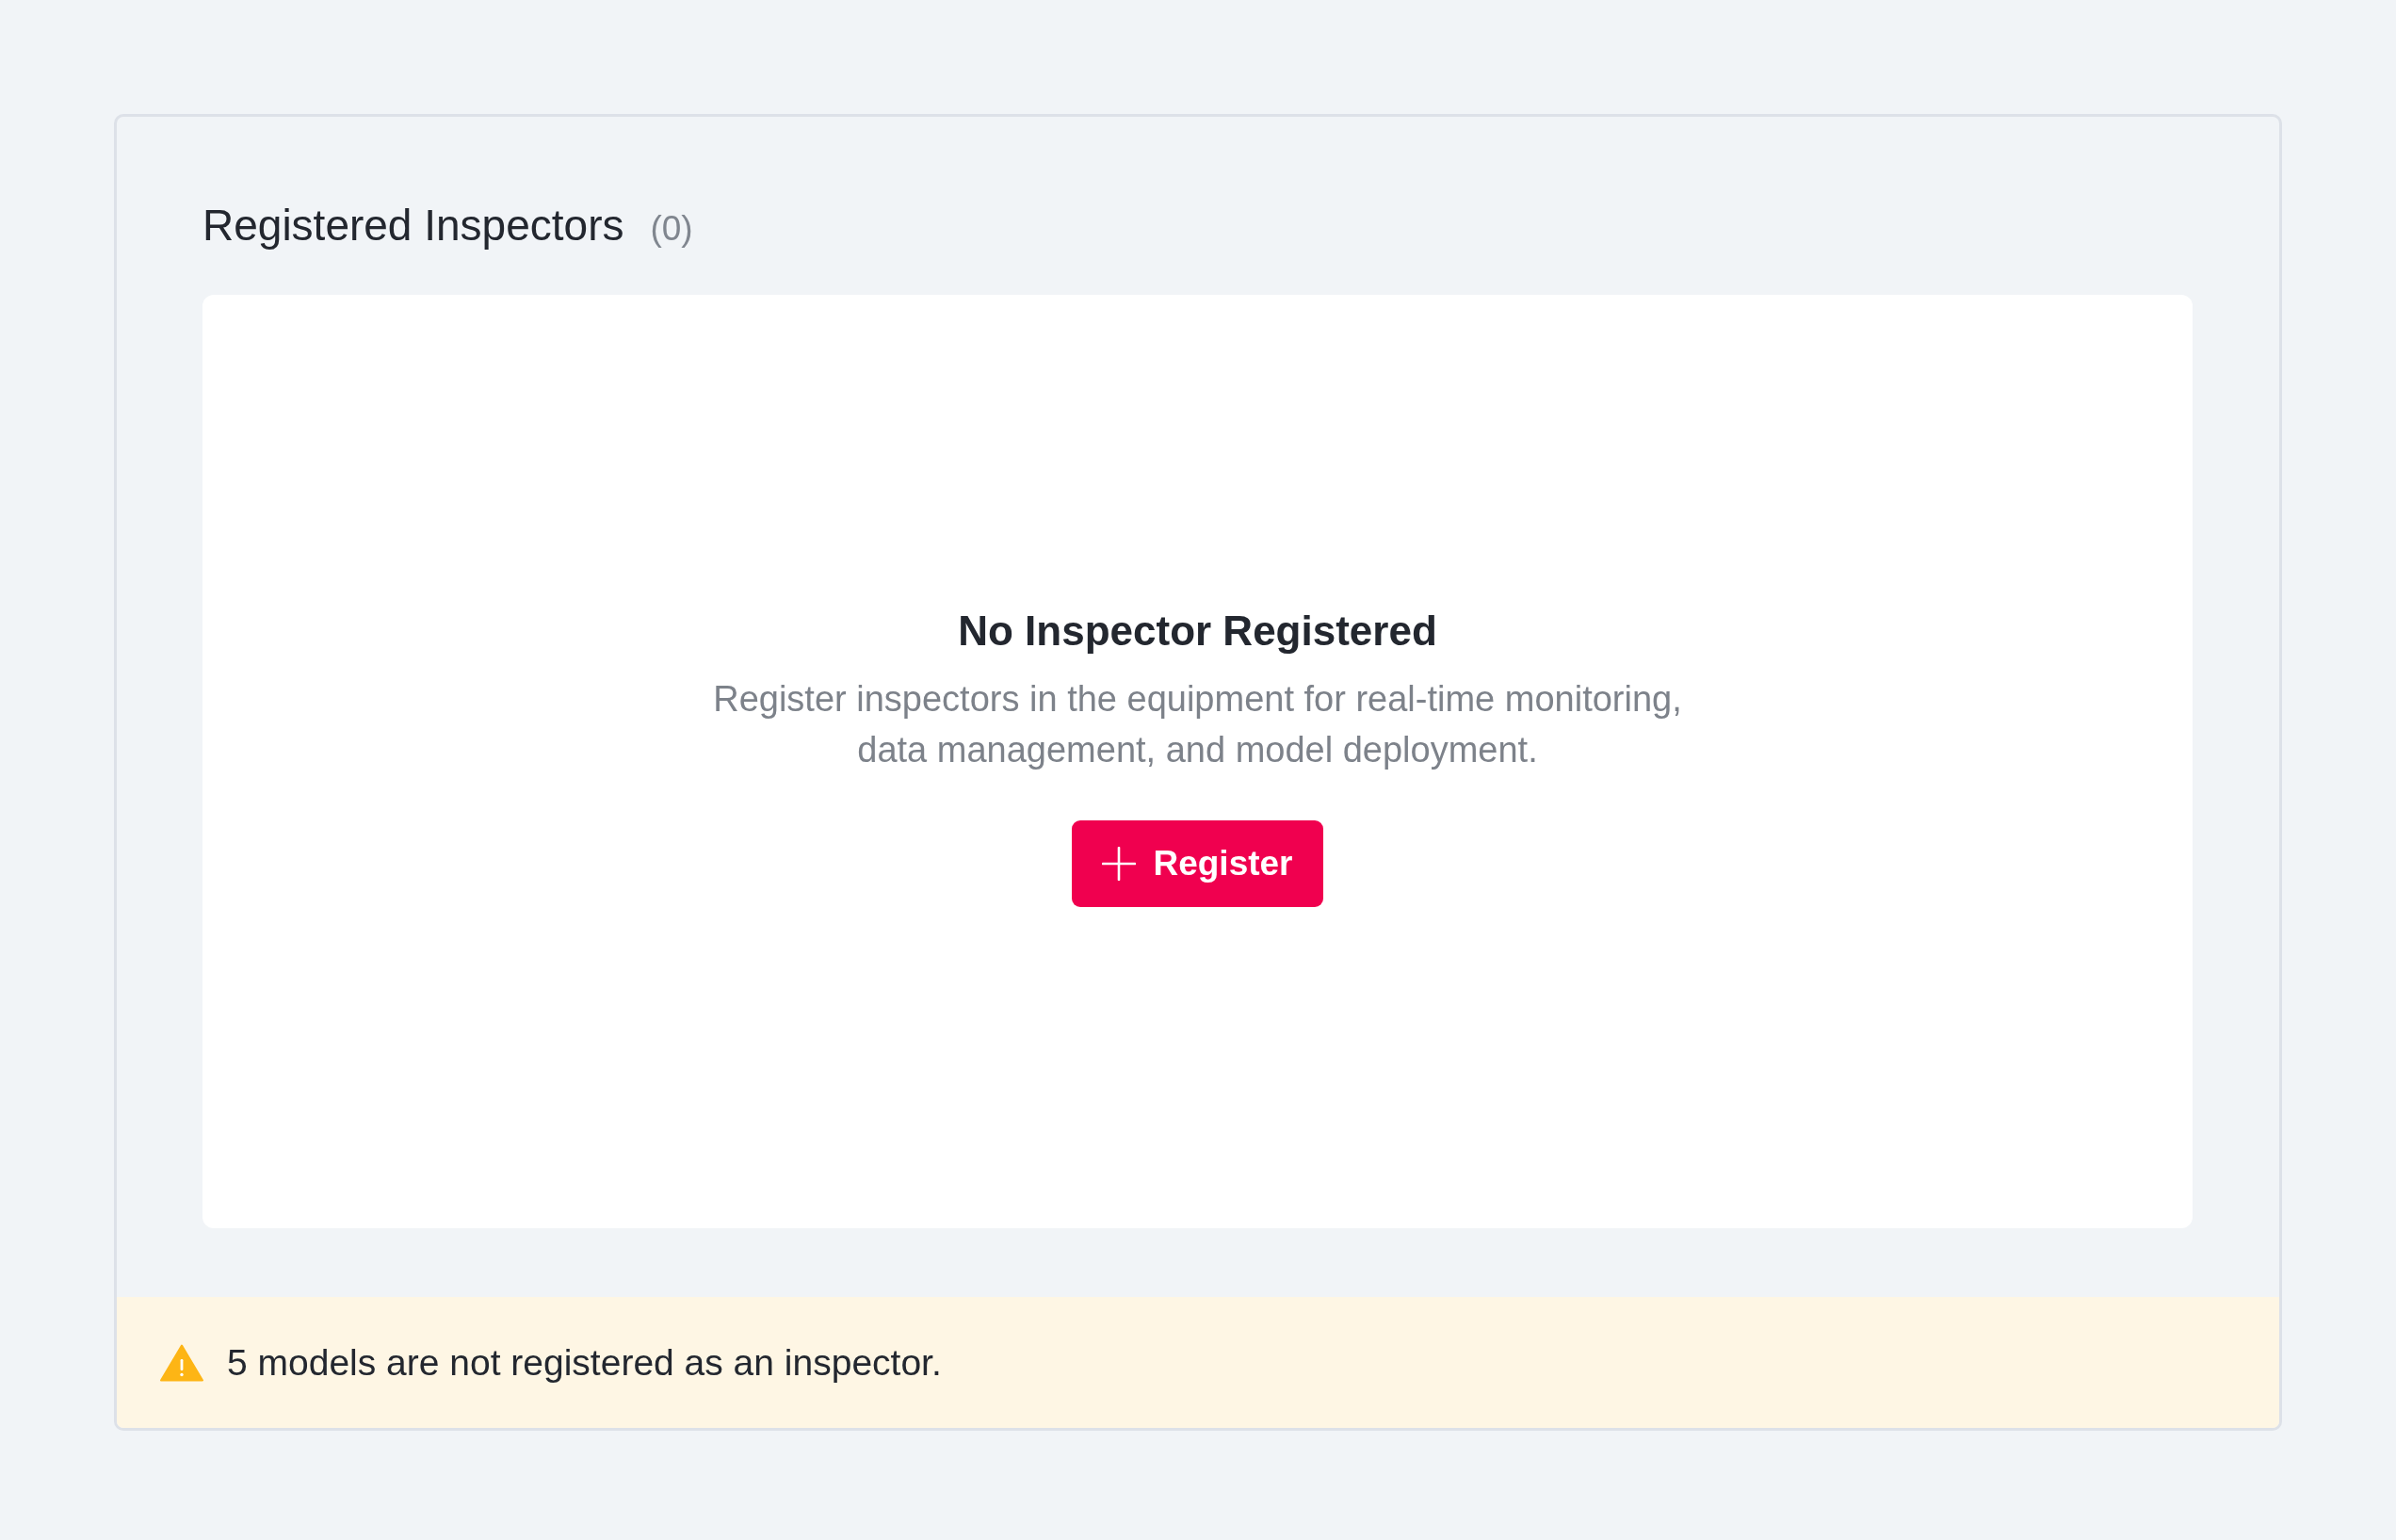  Describe the element at coordinates (1197, 725) in the screenshot. I see `empty-state-description: Register inspectors in the equipment for real-time monitoring, data management, and model deployment.` at that location.